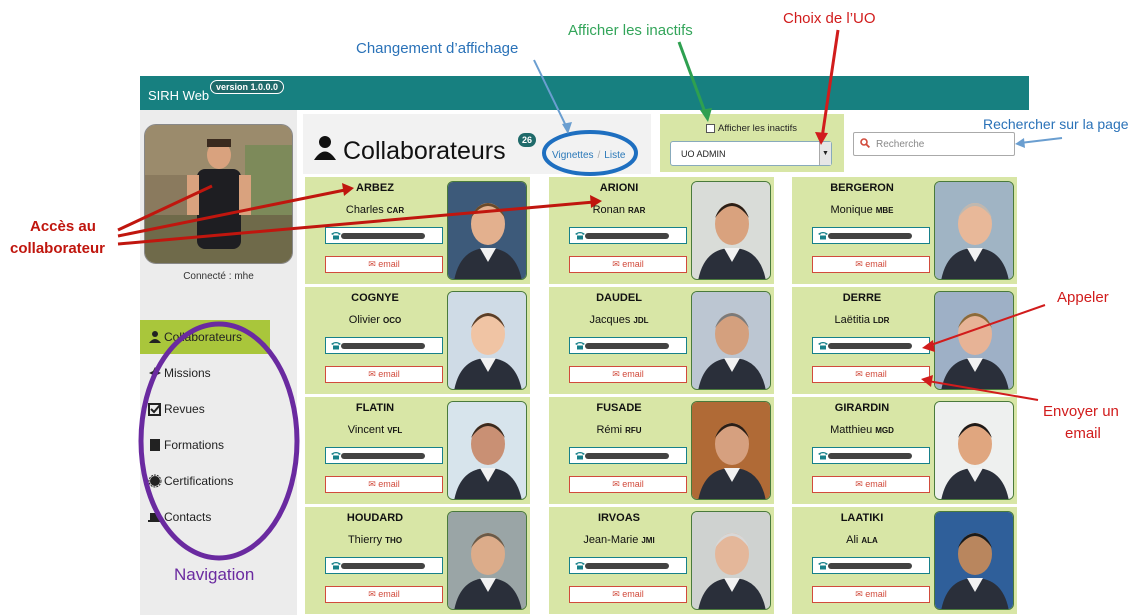 The image size is (1142, 615). Describe the element at coordinates (205, 337) in the screenshot. I see `sidebar-item-collaborateurs: Collaborateurs` at that location.